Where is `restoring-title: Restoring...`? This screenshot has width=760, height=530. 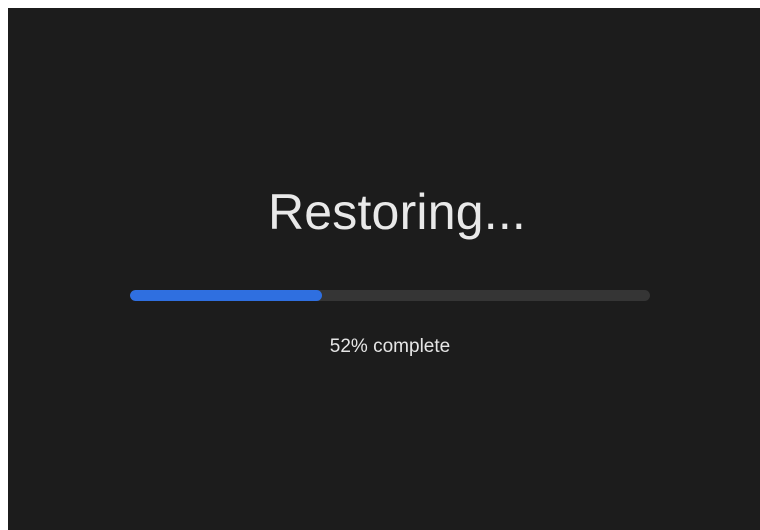
restoring-title: Restoring... is located at coordinates (397, 212).